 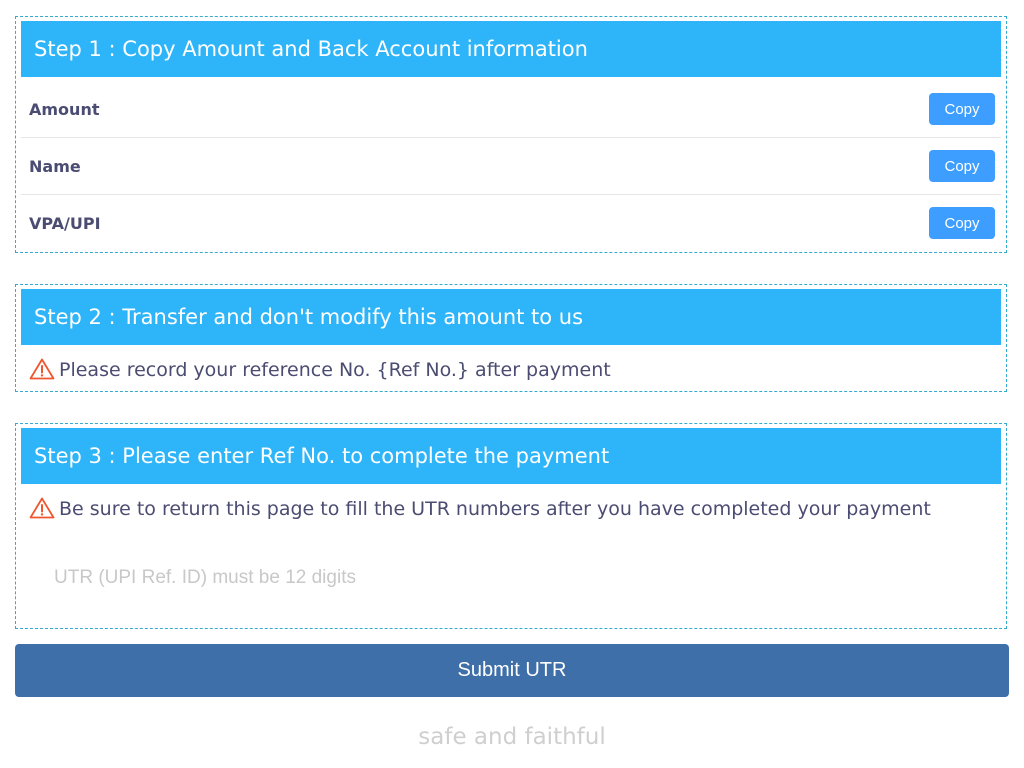 I want to click on utr-input, so click(x=512, y=578).